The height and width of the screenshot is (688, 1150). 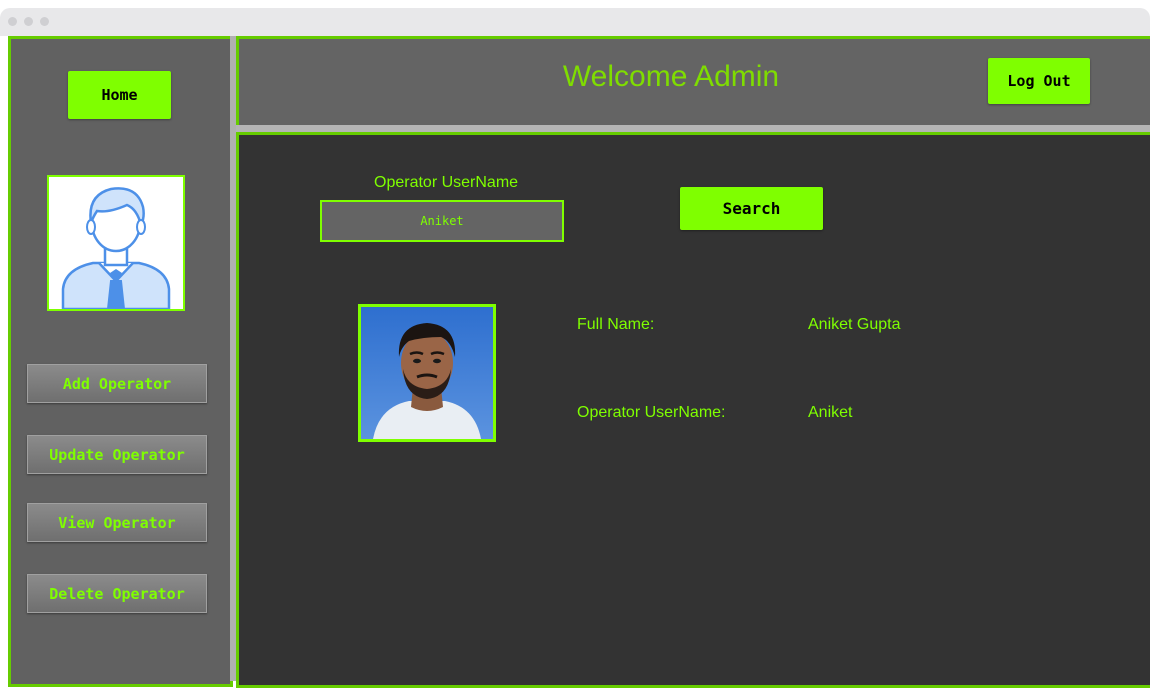 What do you see at coordinates (117, 383) in the screenshot?
I see `add-operator-button: Add Operator` at bounding box center [117, 383].